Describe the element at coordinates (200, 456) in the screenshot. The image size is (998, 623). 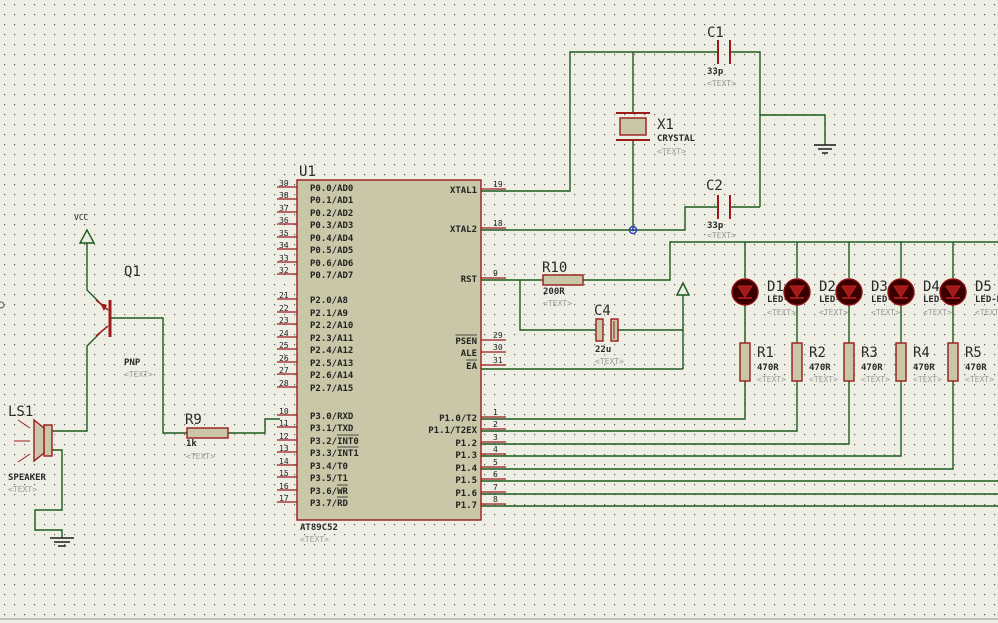
I see `r9-text: <TEXT>` at that location.